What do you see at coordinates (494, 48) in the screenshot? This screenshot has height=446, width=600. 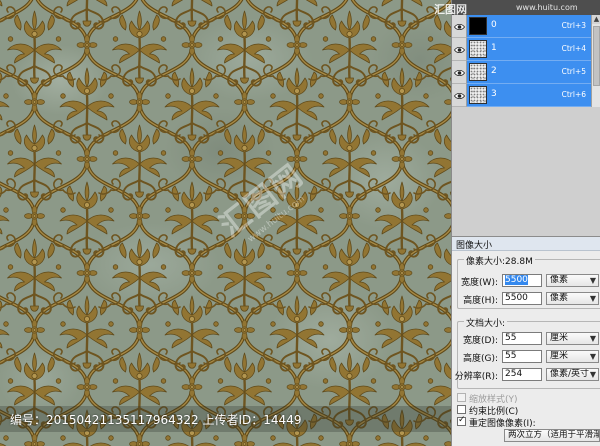 I see `channel-name: 1` at bounding box center [494, 48].